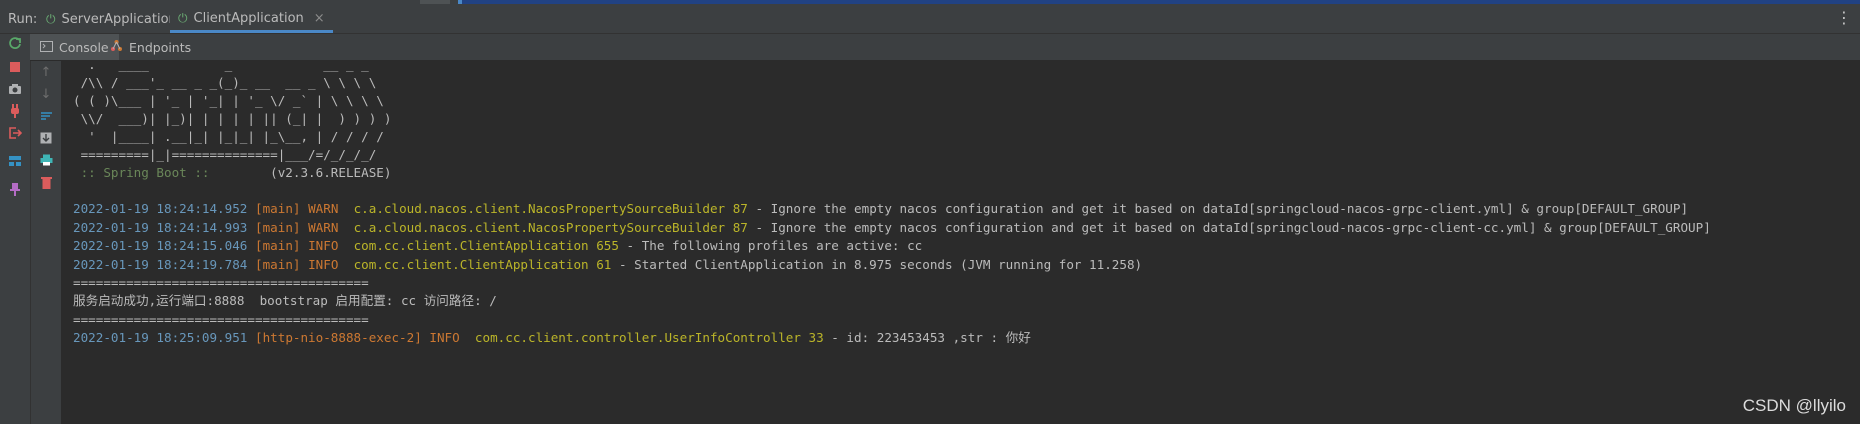  I want to click on banner-line: . ____ _ __ _ _, so click(221, 64).